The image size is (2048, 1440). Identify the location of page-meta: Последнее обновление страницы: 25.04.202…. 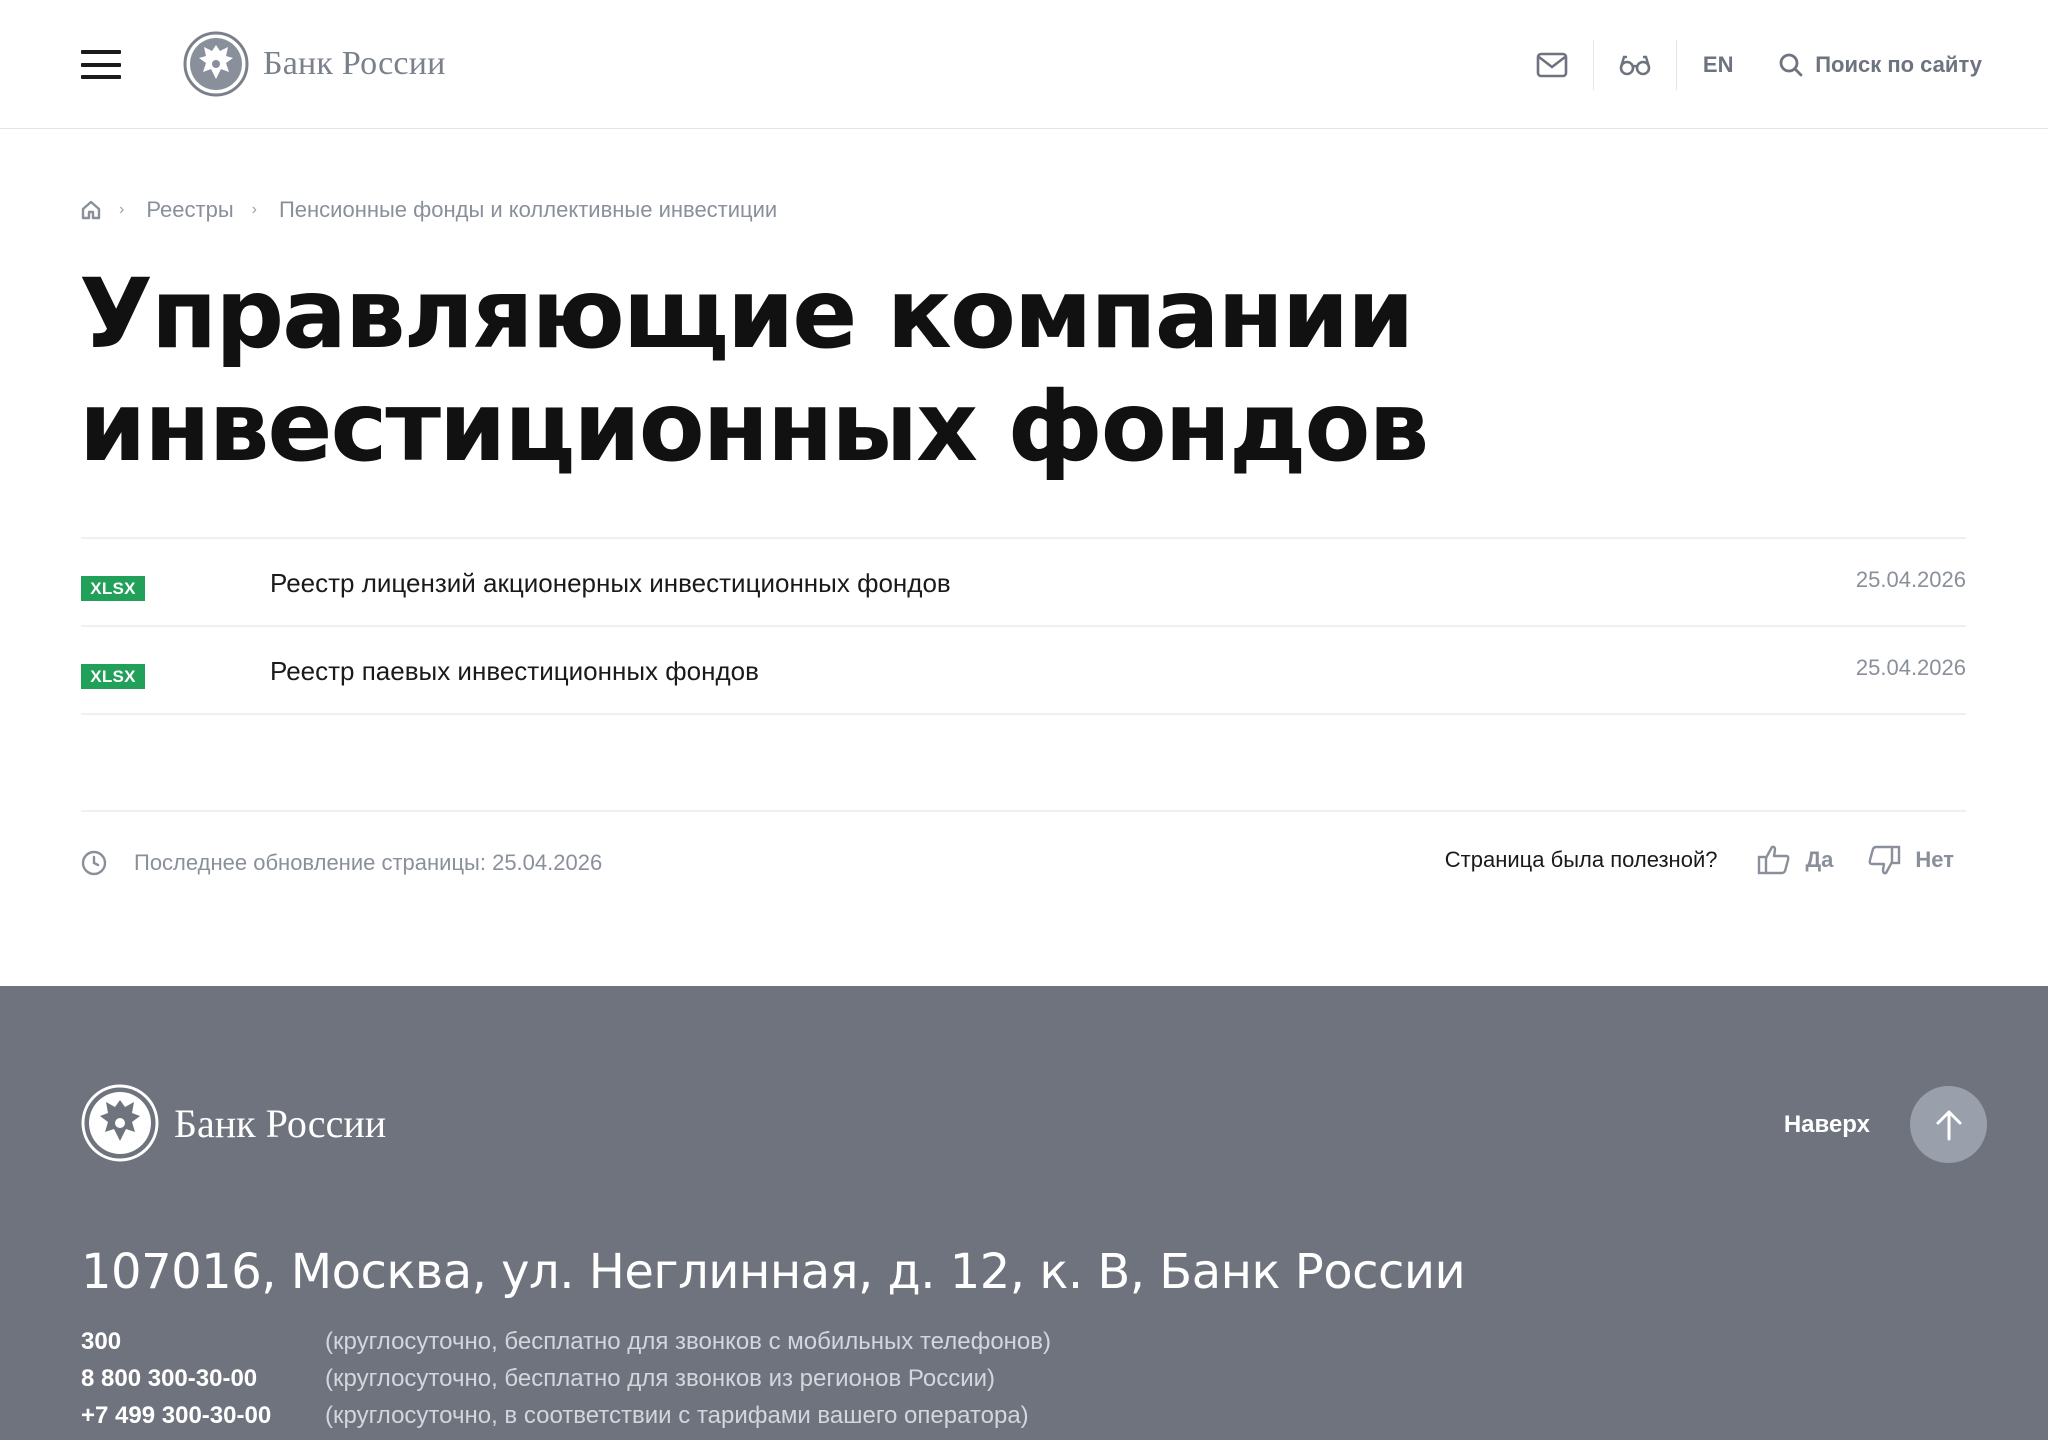
(1023, 860).